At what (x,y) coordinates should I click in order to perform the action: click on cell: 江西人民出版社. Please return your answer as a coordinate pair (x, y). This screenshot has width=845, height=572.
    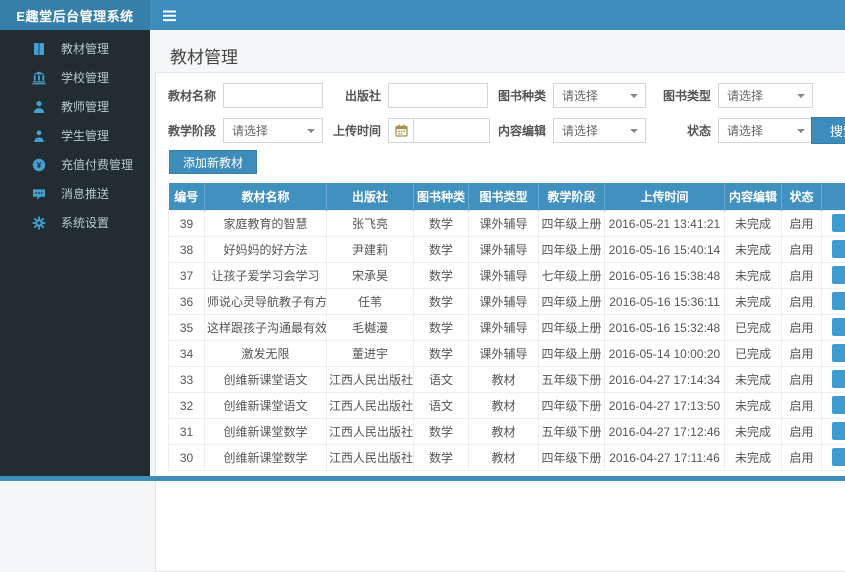
    Looking at the image, I should click on (370, 406).